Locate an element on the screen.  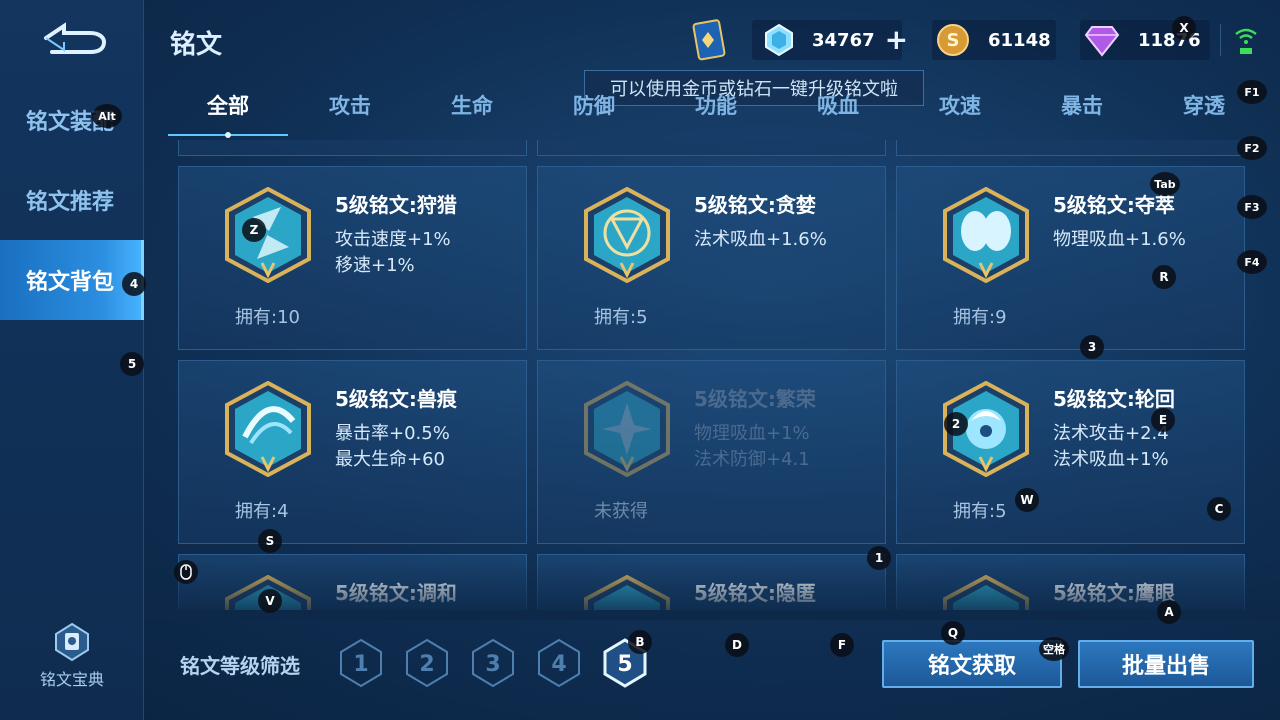
sidebar-item-label: 铭文推荐 is located at coordinates (70, 202).